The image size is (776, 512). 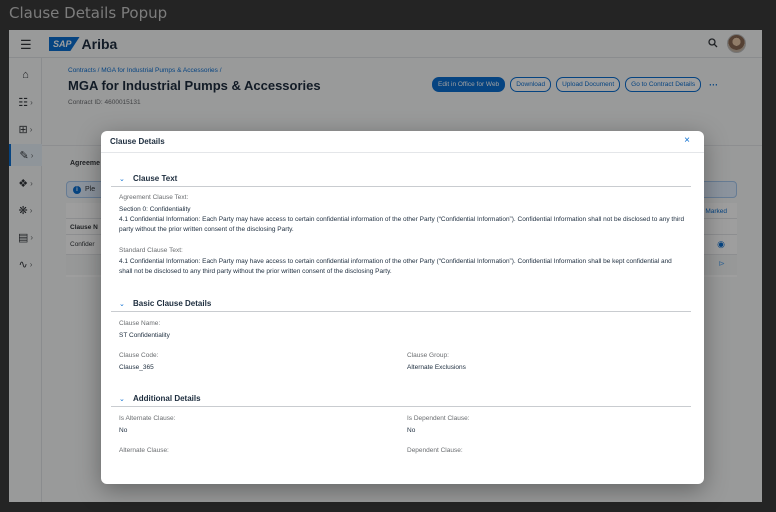 What do you see at coordinates (139, 355) in the screenshot?
I see `clause-code-label: Clause Code:` at bounding box center [139, 355].